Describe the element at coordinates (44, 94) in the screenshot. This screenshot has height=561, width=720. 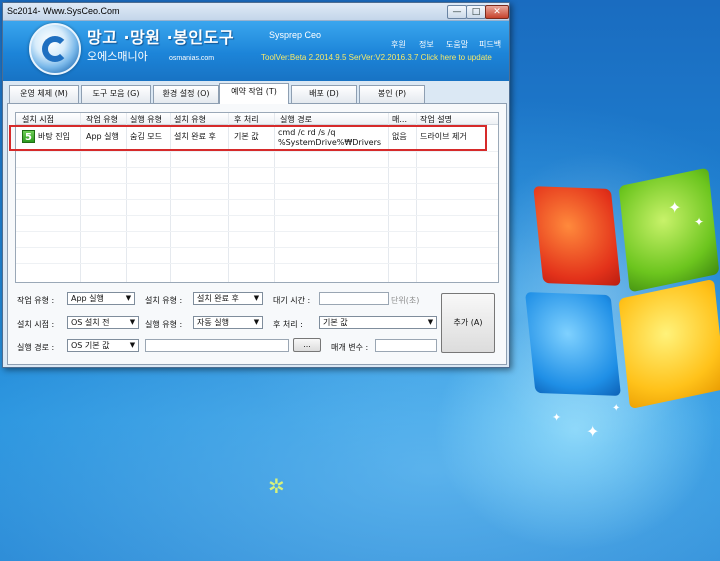
I see `tab-os: 운영 체제 (M)` at that location.